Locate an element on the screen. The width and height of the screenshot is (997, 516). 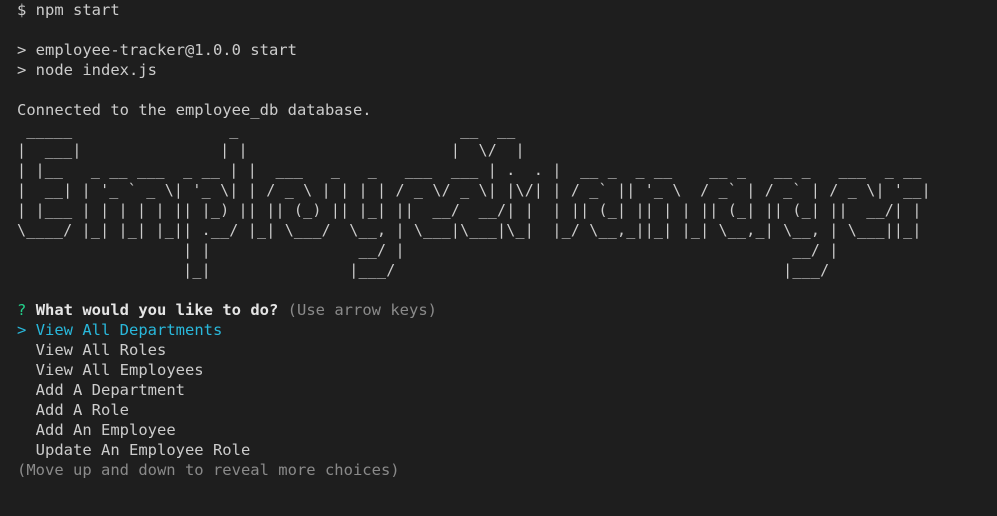
command-line: $ npm start is located at coordinates (68, 10).